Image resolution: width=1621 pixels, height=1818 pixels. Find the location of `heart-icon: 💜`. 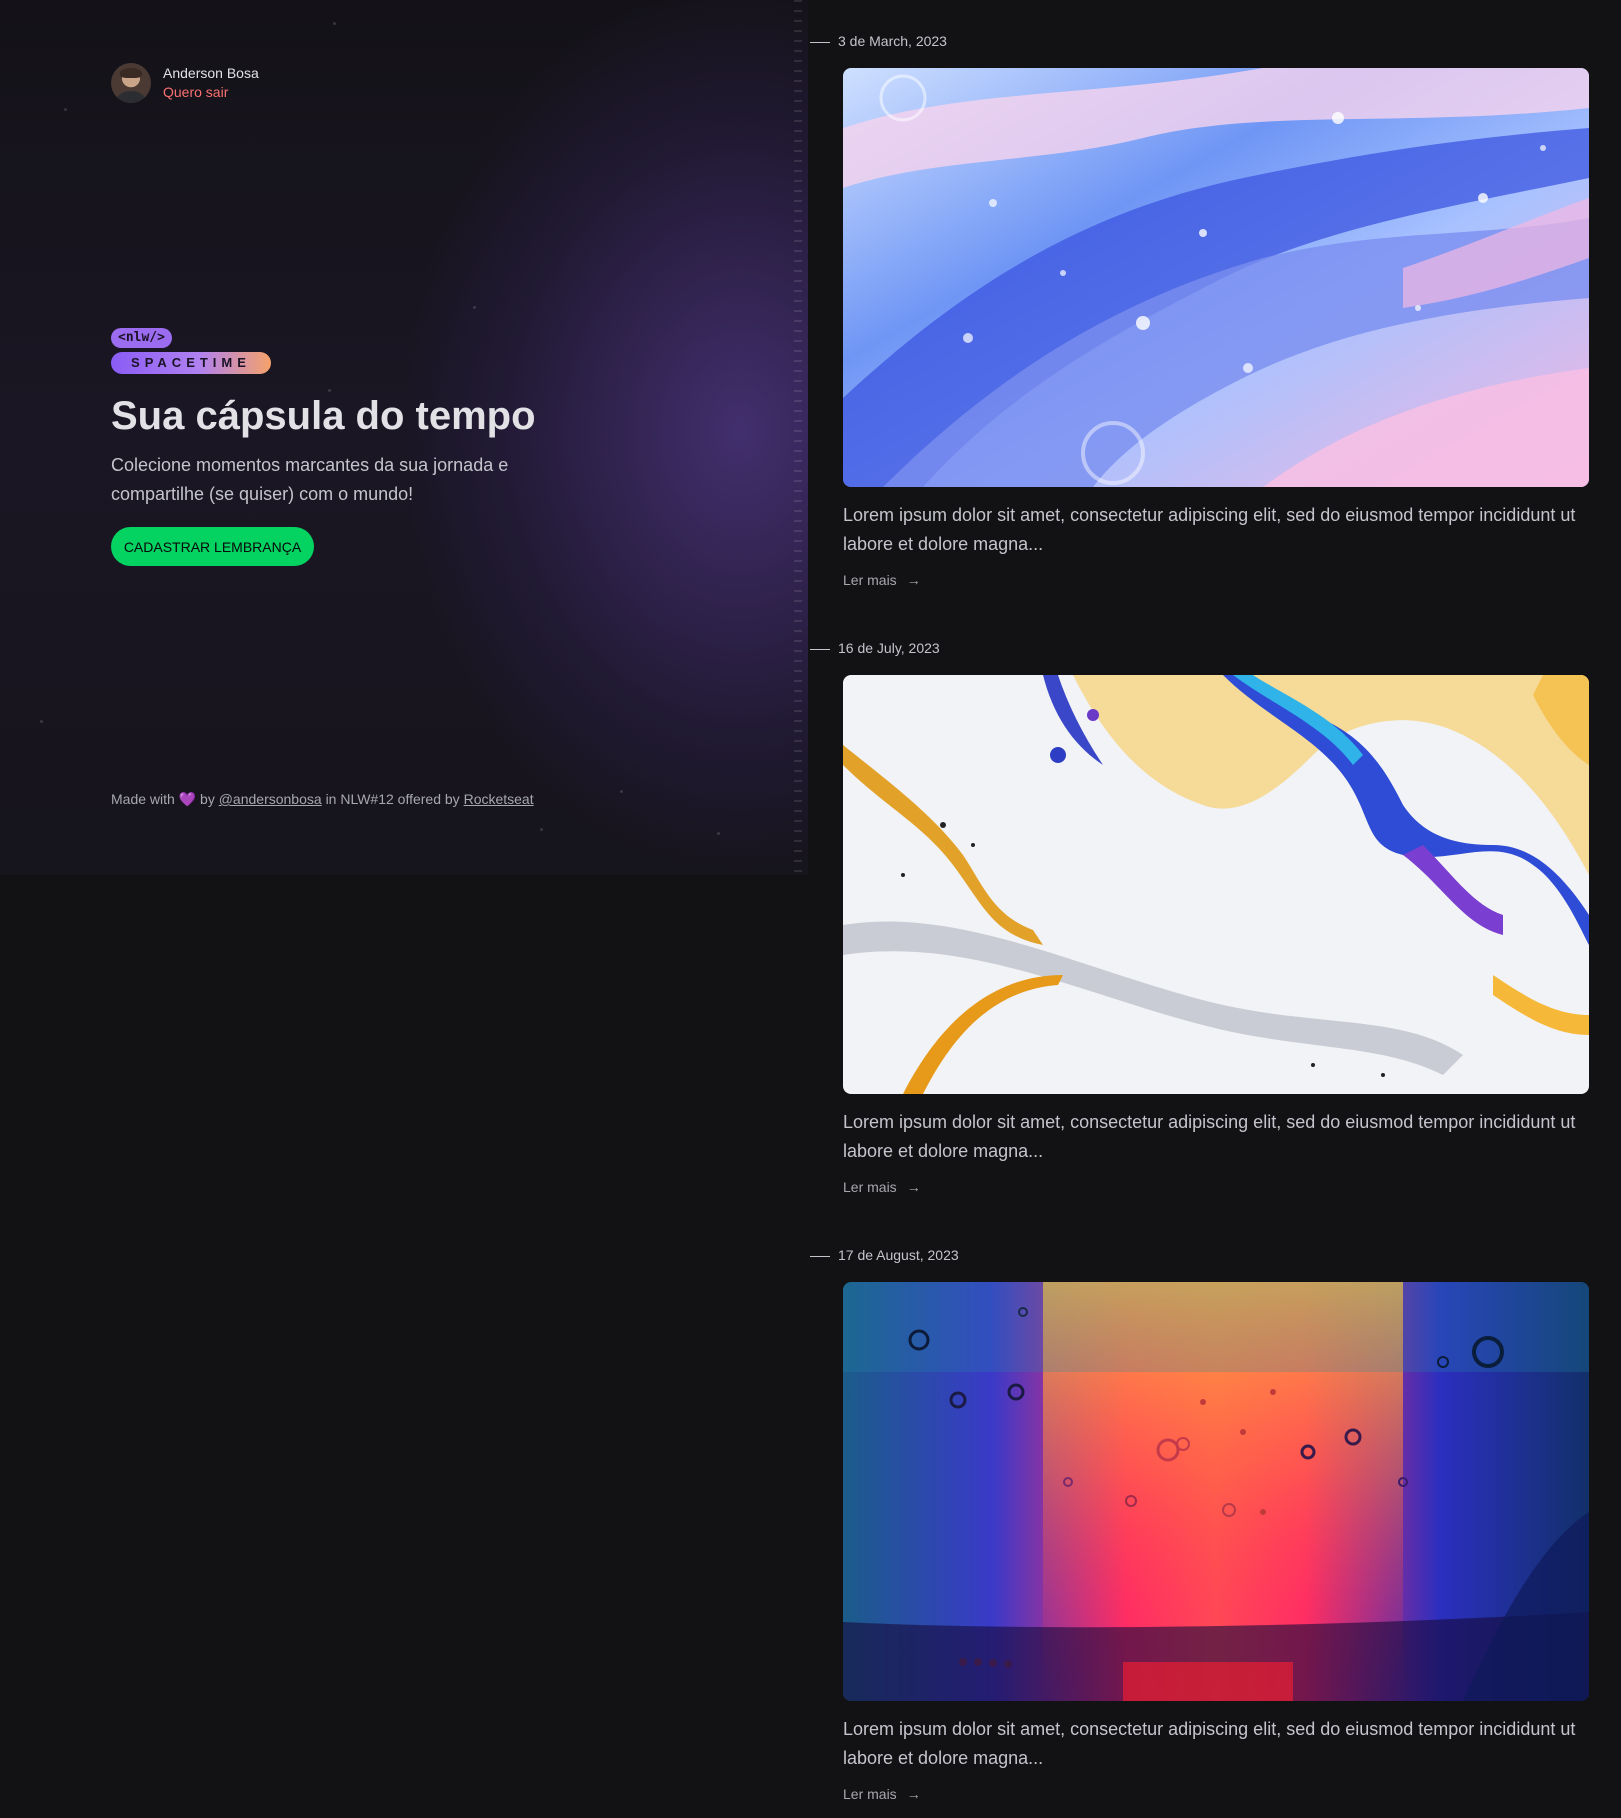

heart-icon: 💜 is located at coordinates (187, 799).